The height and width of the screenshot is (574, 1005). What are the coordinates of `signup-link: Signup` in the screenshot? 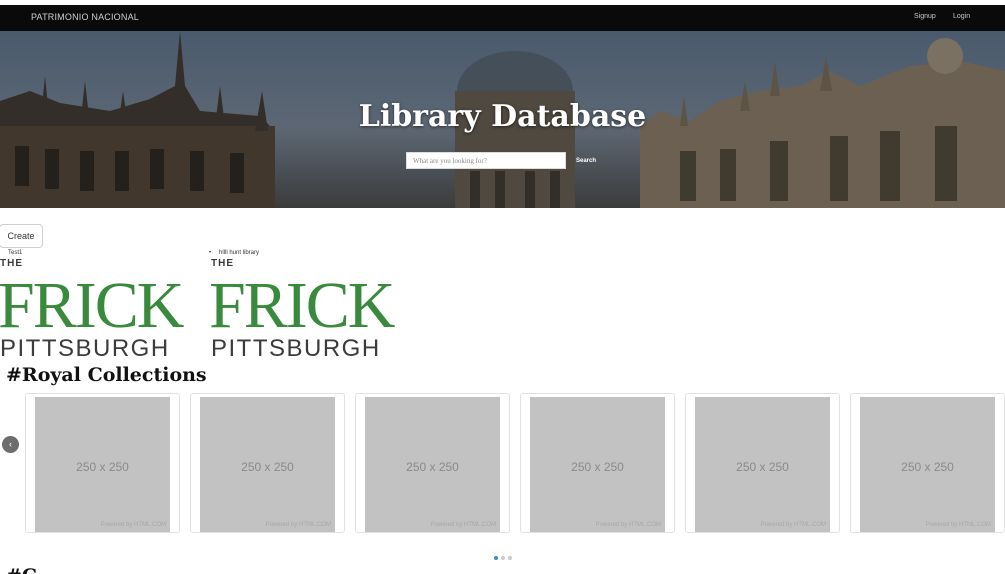 It's located at (925, 16).